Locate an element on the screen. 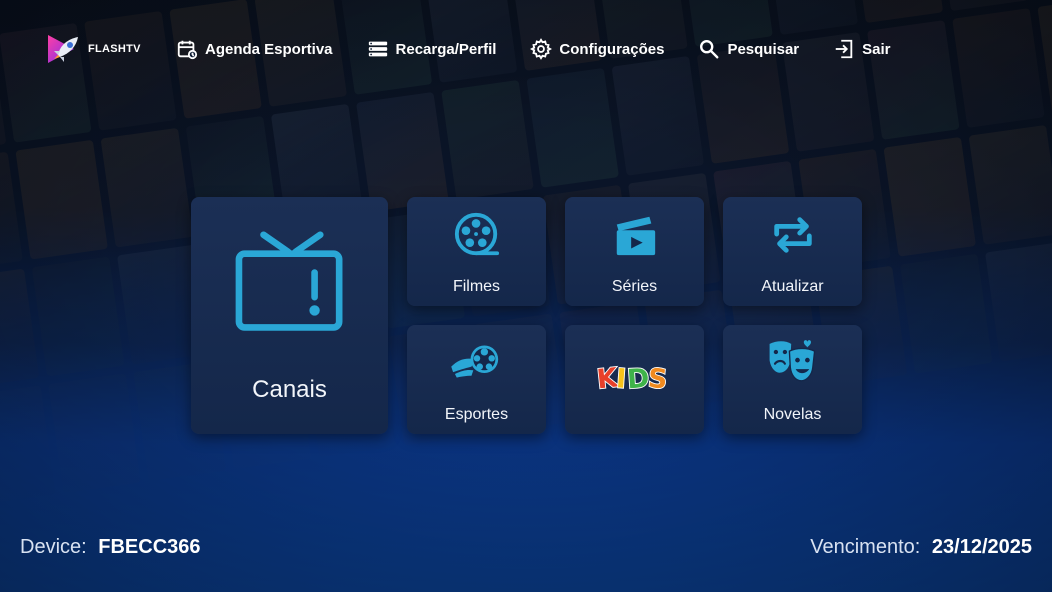 Image resolution: width=1052 pixels, height=592 pixels. tile-series: Séries is located at coordinates (634, 251).